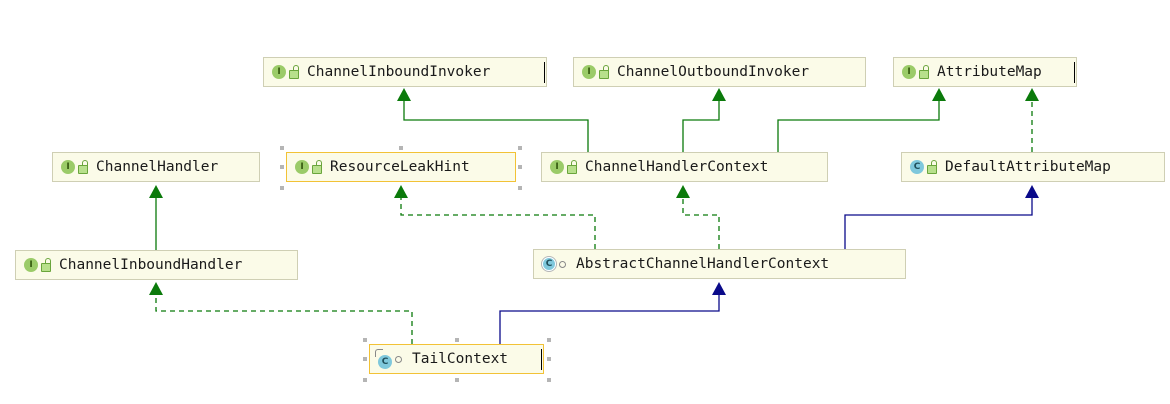 The image size is (1170, 404). What do you see at coordinates (385, 362) in the screenshot?
I see `class-badge: C` at bounding box center [385, 362].